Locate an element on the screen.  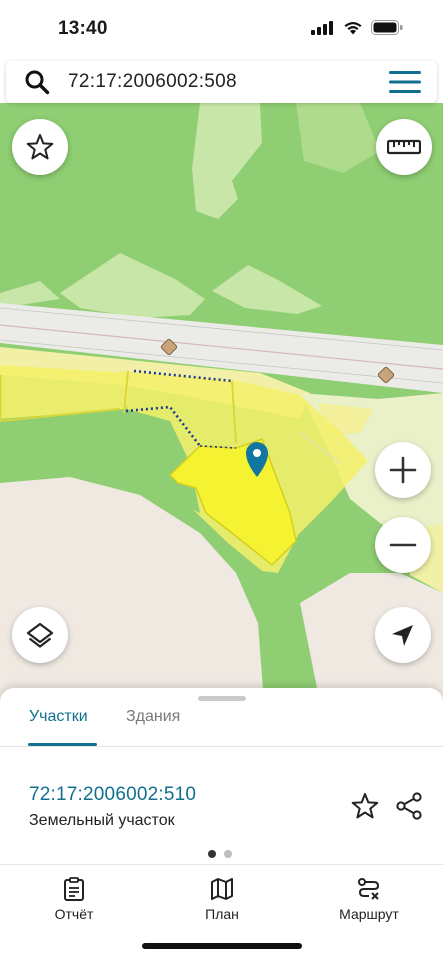
favorite-button is located at coordinates (40, 147).